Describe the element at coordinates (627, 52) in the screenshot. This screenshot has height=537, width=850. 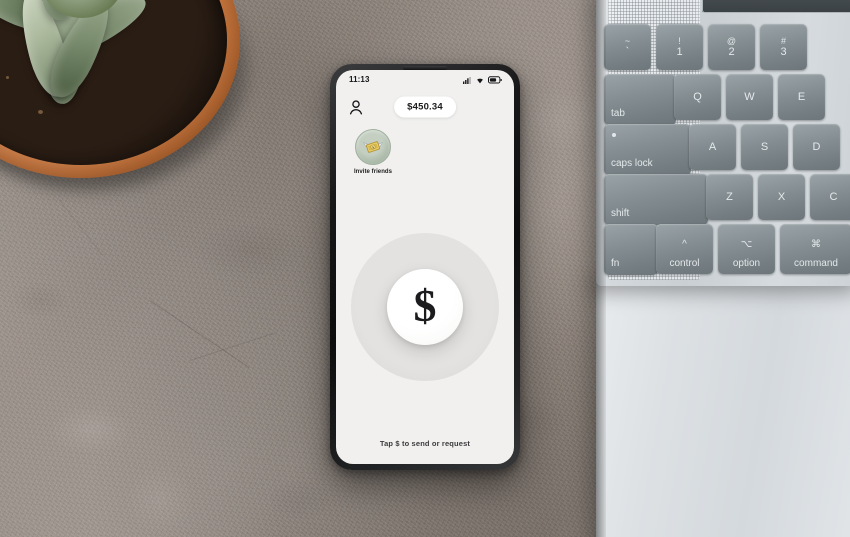
I see `tilde-key-label: `` at that location.